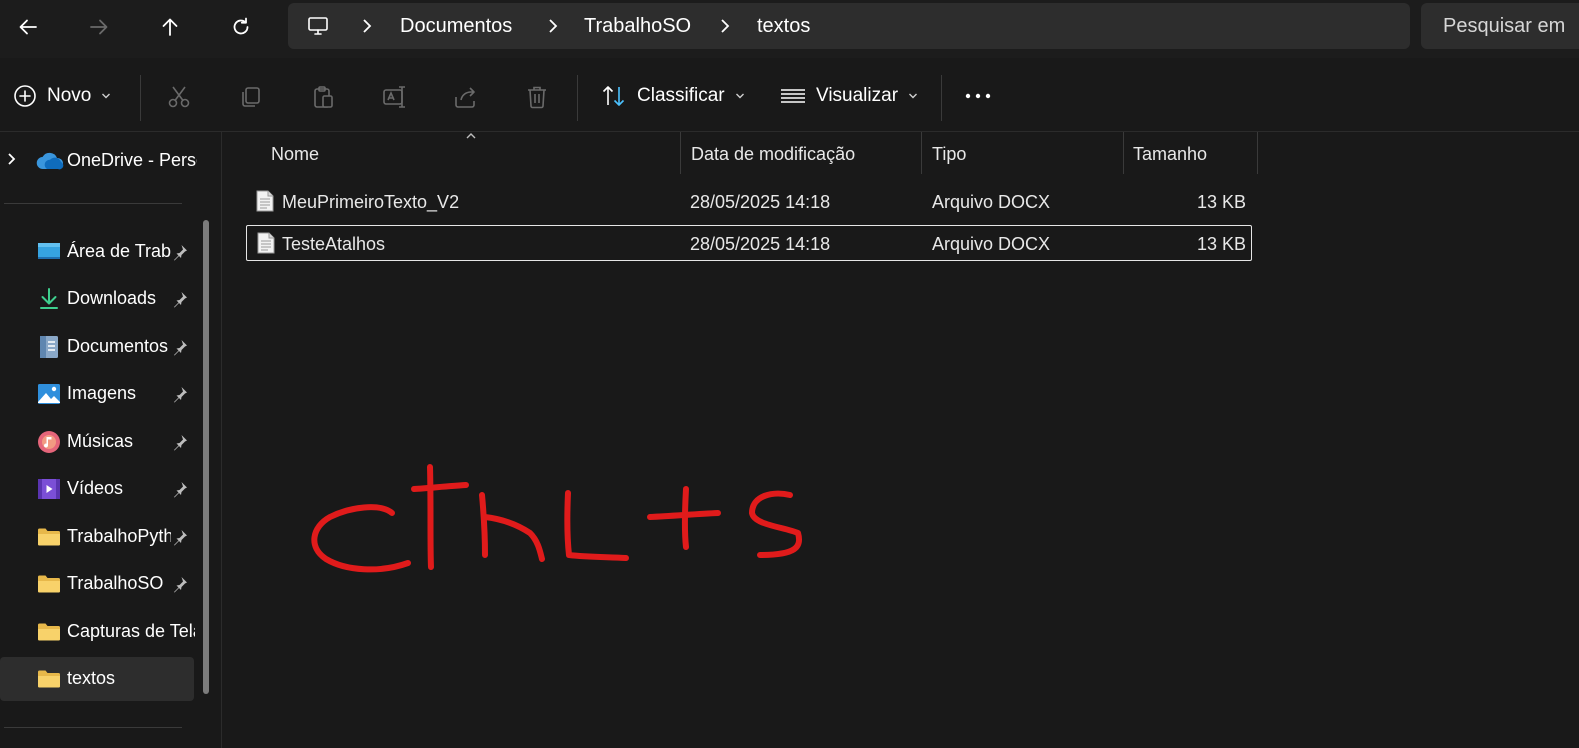 The width and height of the screenshot is (1579, 748). I want to click on refresh-button, so click(241, 27).